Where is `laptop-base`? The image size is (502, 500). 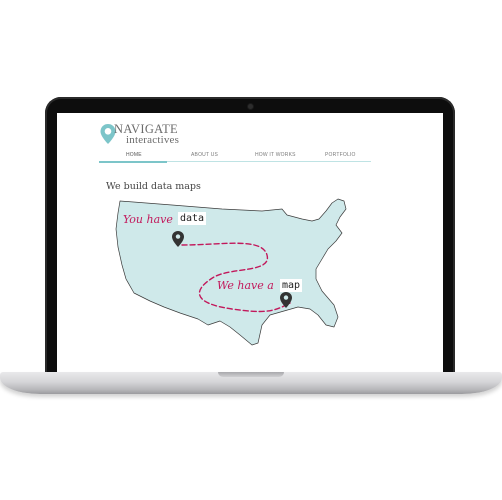
laptop-base is located at coordinates (251, 383).